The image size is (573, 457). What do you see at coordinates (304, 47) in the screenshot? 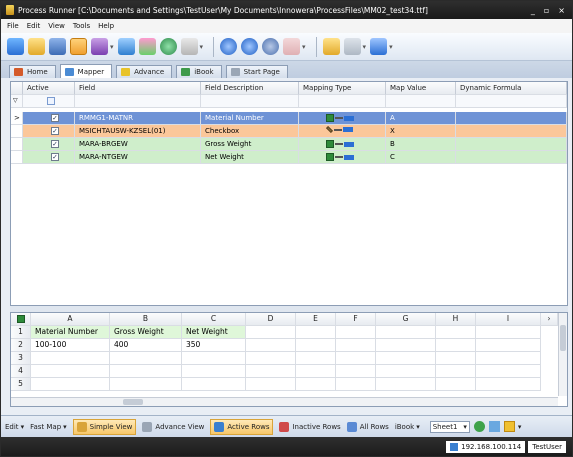
I see `stop-dropdown-icon: ▾` at bounding box center [304, 47].